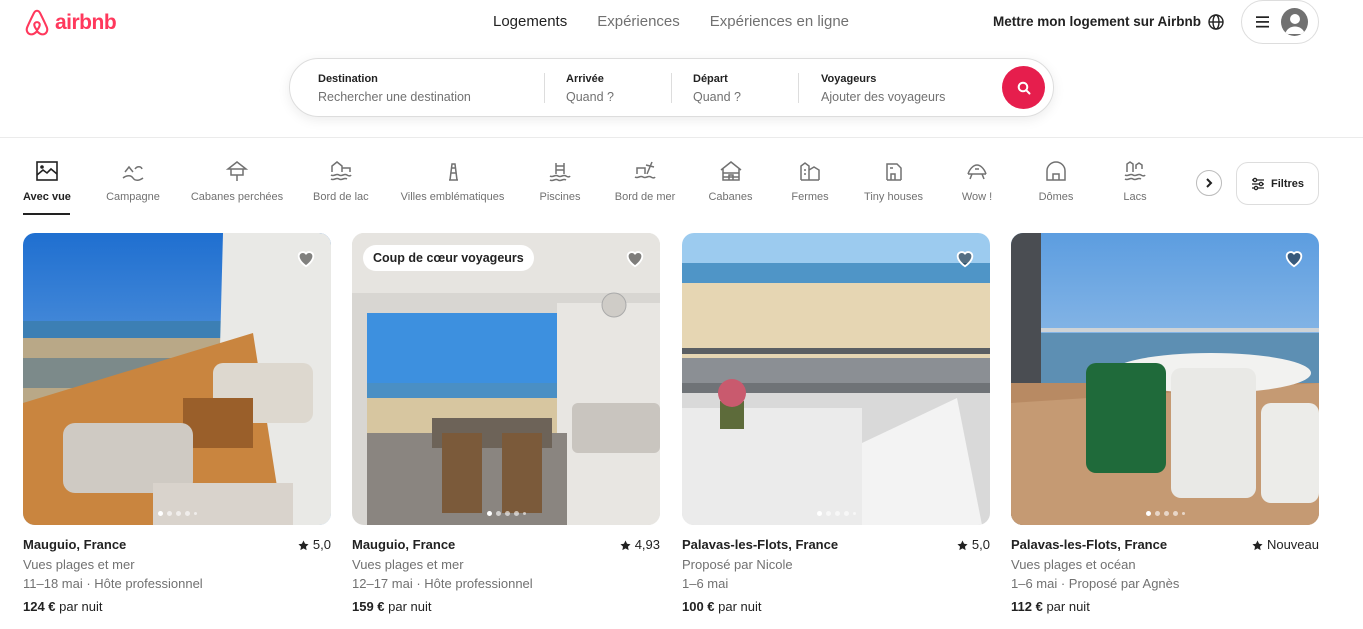 Image resolution: width=1363 pixels, height=629 pixels. What do you see at coordinates (428, 87) in the screenshot?
I see `destination-field: Destination Rechercher une destination` at bounding box center [428, 87].